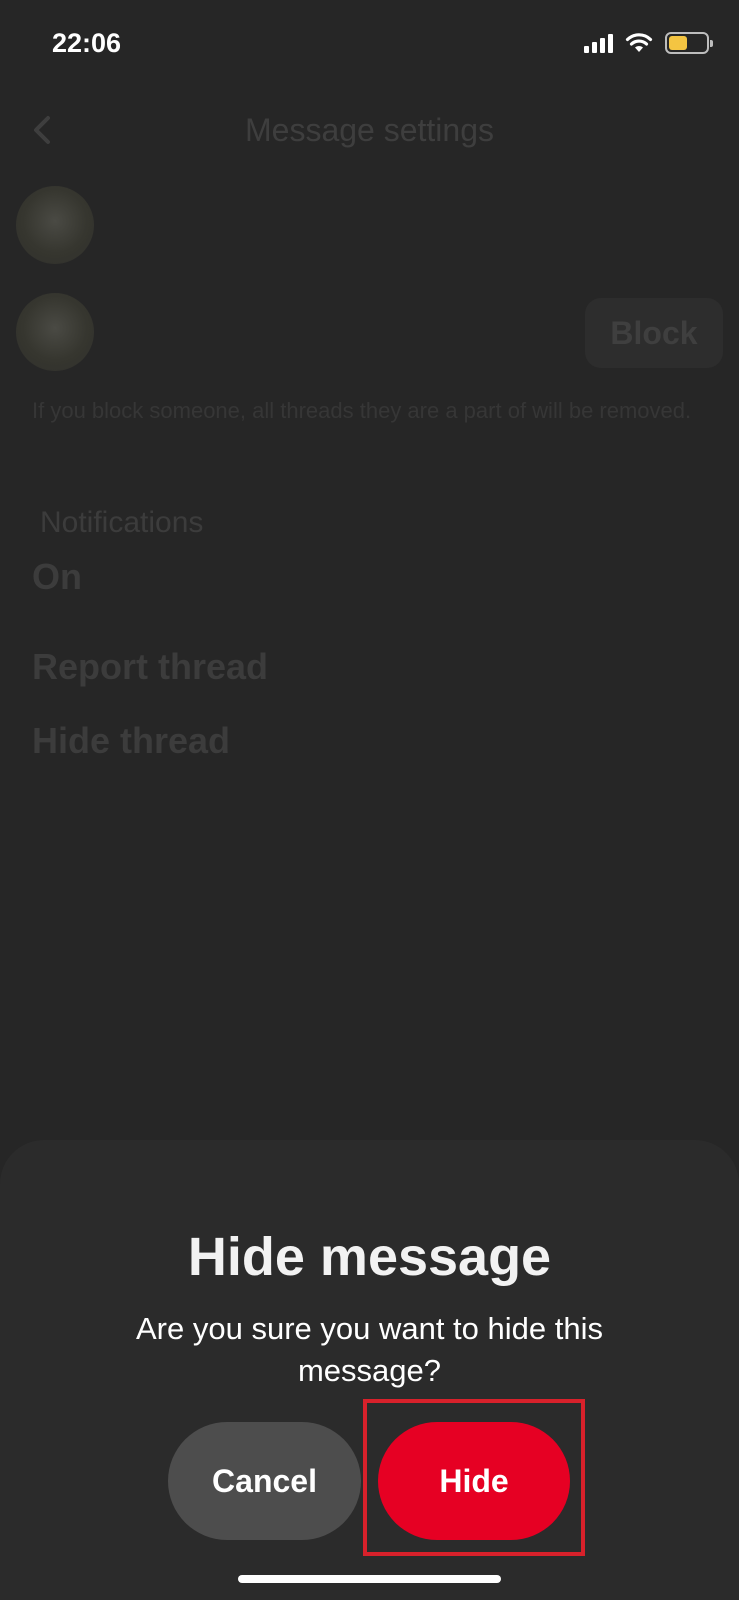 The image size is (739, 1600). What do you see at coordinates (369, 1257) in the screenshot?
I see `dialog-title: Hide message` at bounding box center [369, 1257].